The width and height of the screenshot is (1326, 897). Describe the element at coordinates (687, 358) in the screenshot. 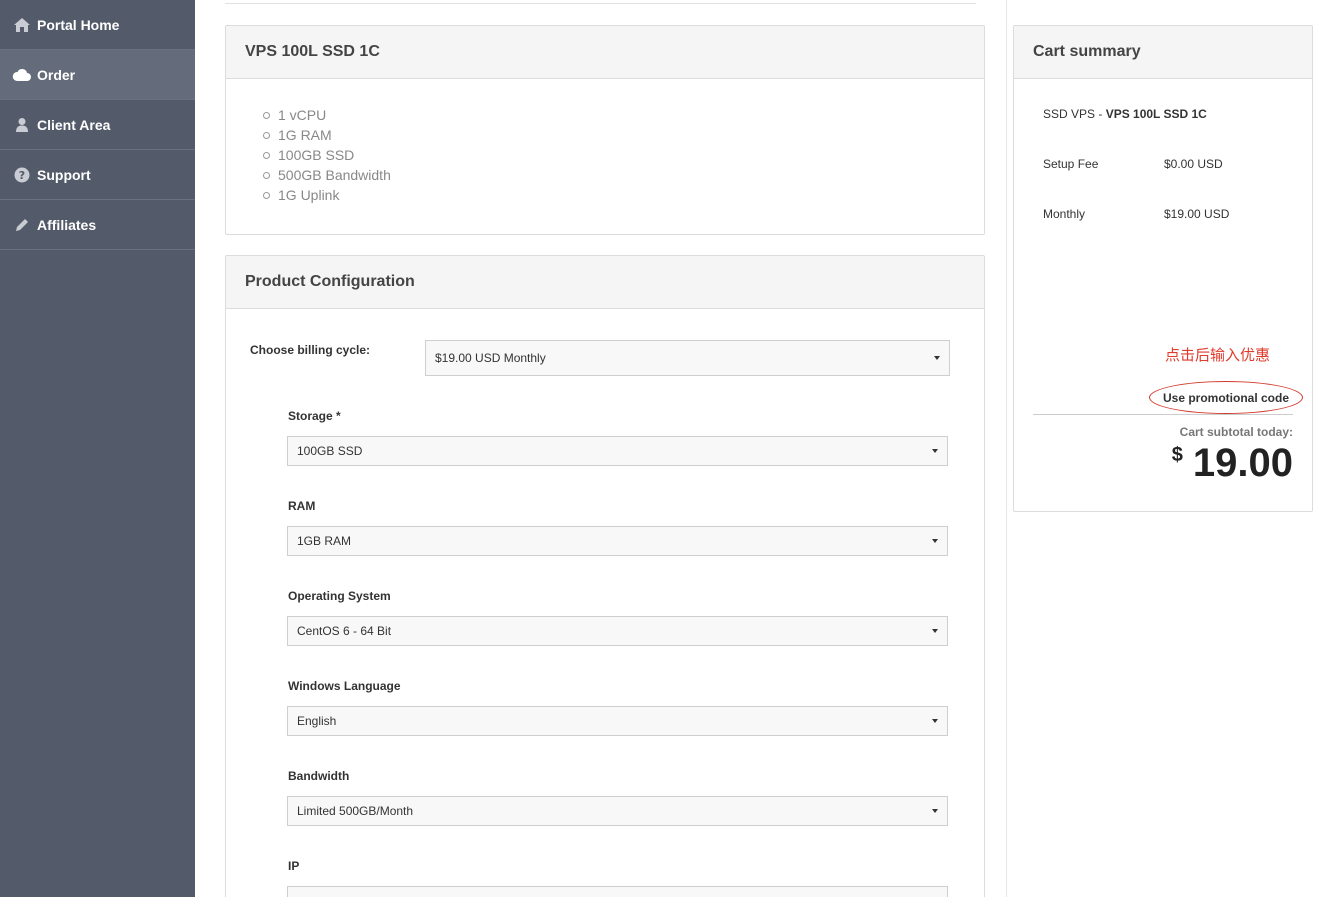

I see `billing-cycle-select: $19.00 USD Monthly` at that location.